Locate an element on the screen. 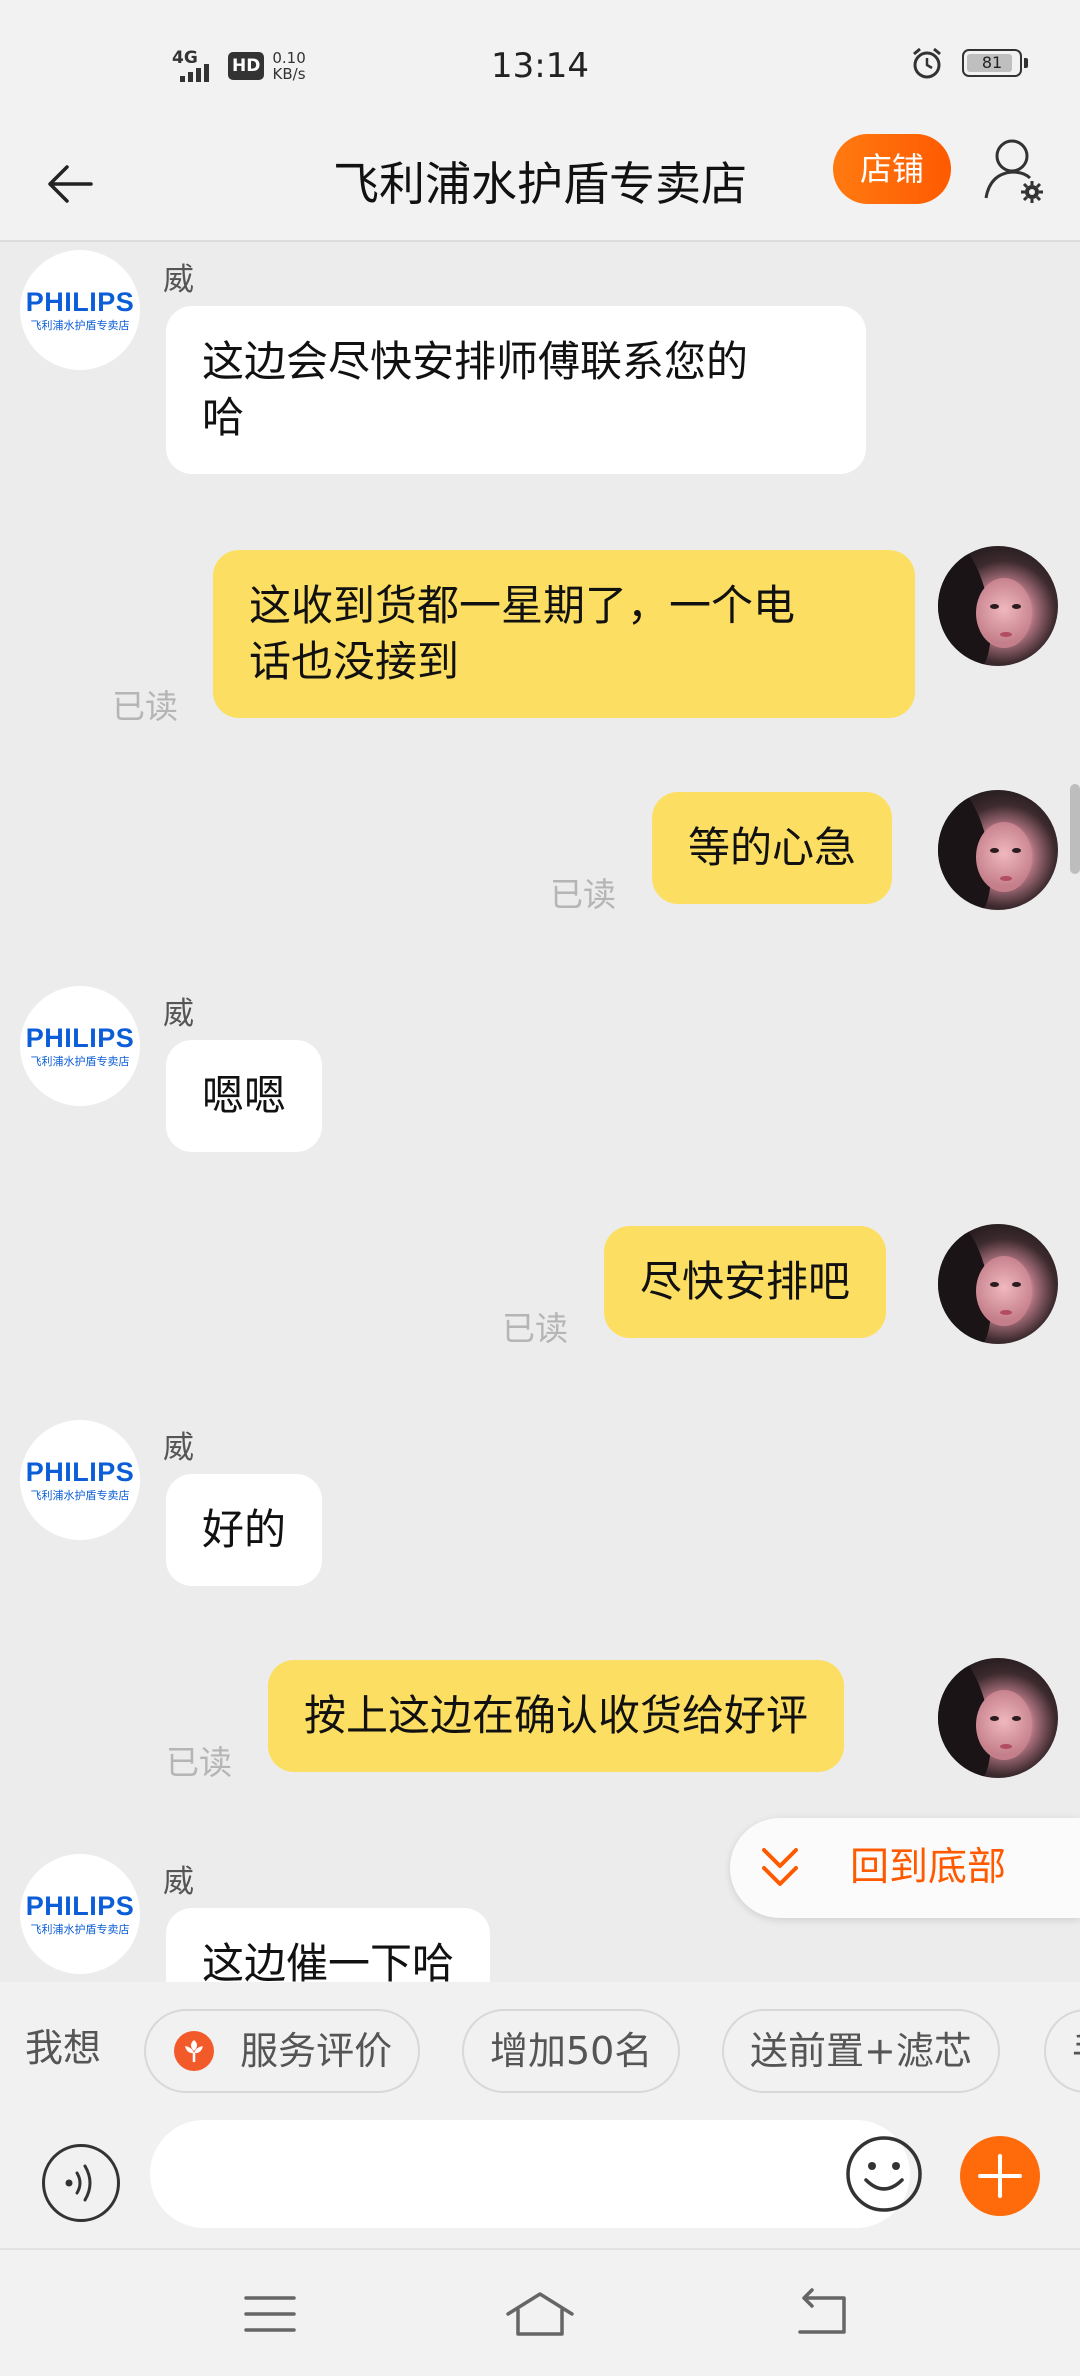  message-text: 嗯嗯 is located at coordinates (244, 1095).